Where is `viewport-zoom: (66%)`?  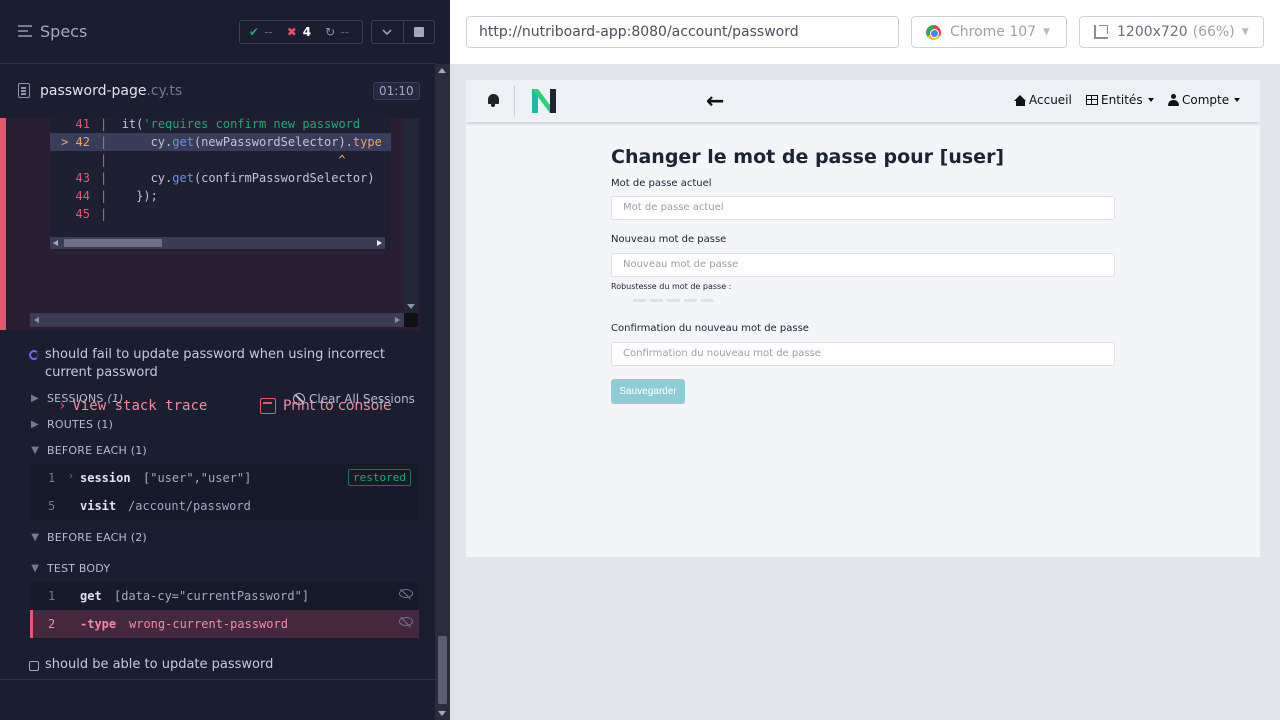 viewport-zoom: (66%) is located at coordinates (1213, 32).